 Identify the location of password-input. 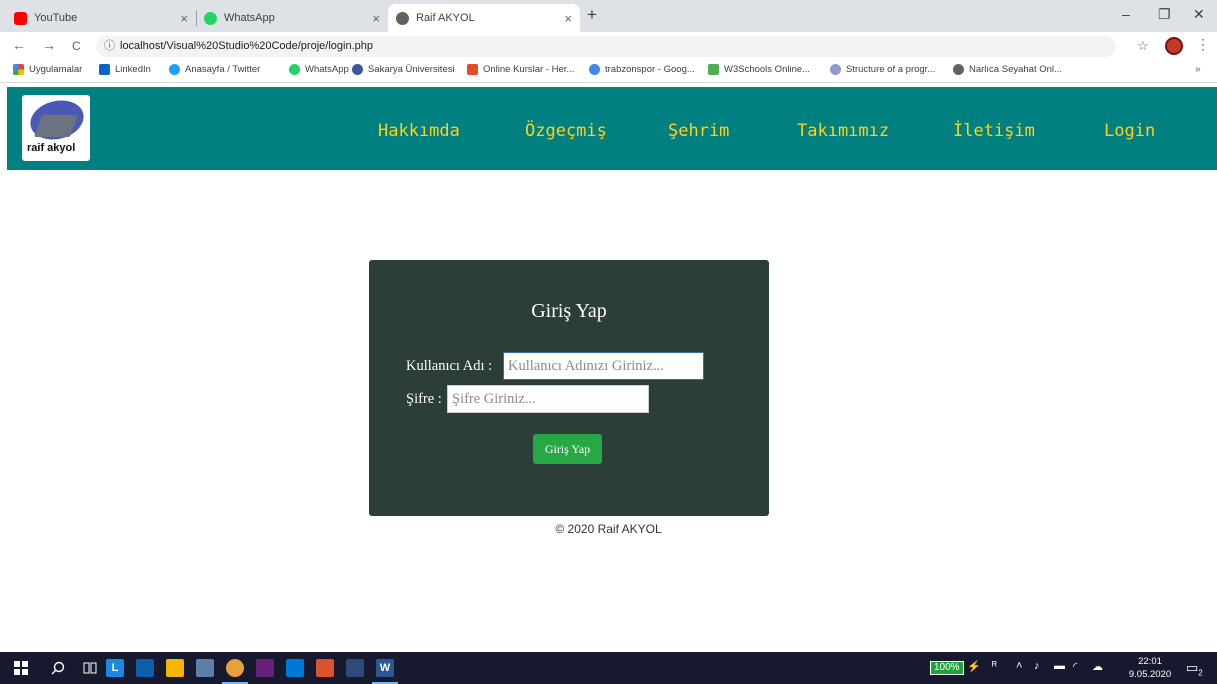
(548, 399).